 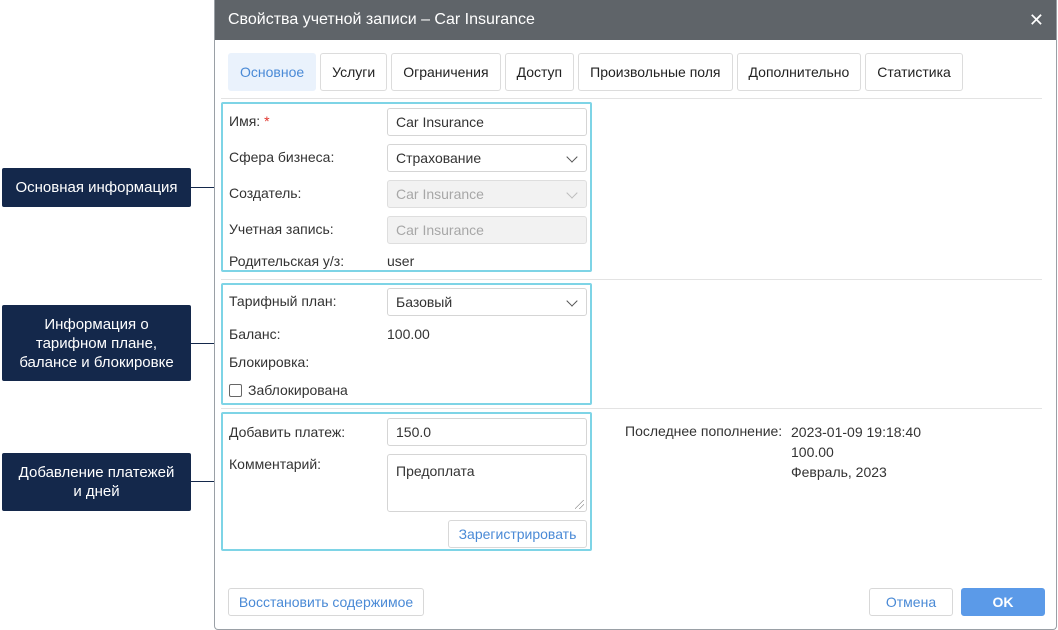 I want to click on account-label: Учетная запись:, so click(x=281, y=229).